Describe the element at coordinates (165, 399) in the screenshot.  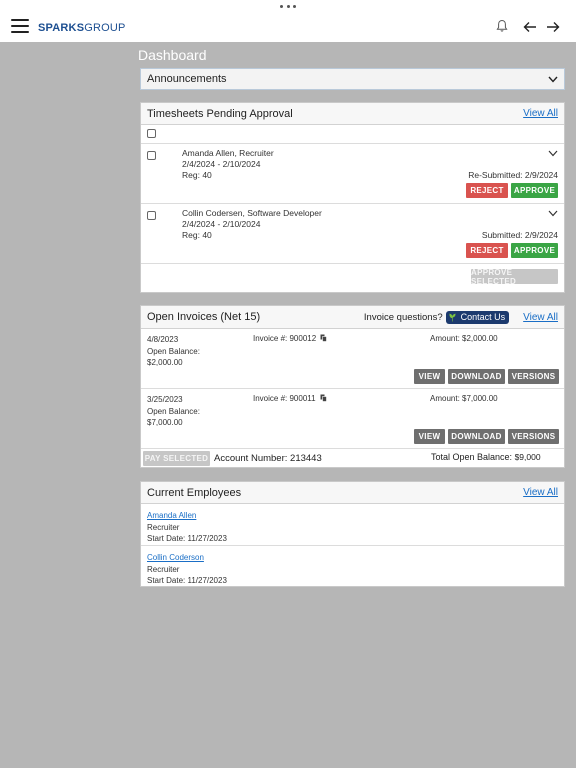
I see `invoice-date: 3/25/2023` at that location.